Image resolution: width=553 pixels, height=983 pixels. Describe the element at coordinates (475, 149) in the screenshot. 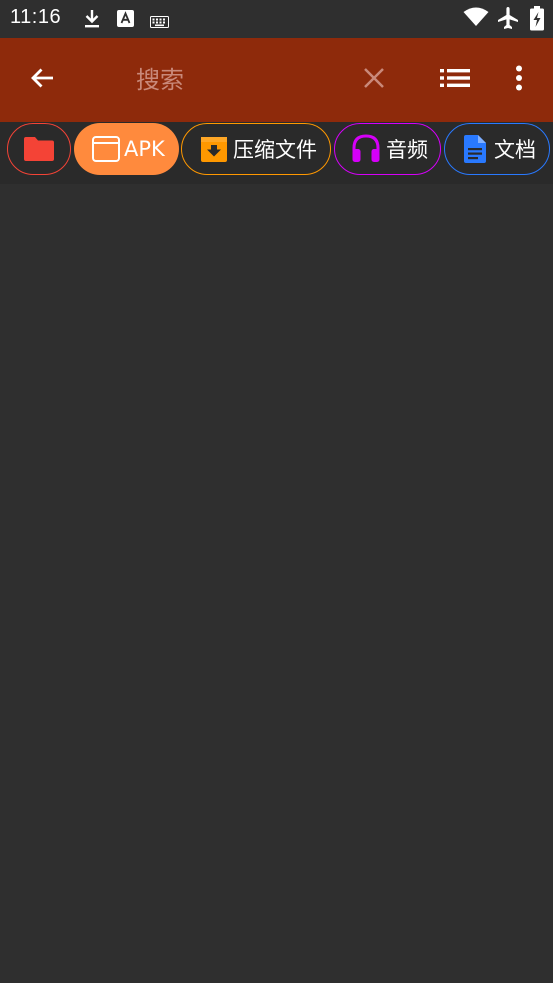

I see `document-icon` at that location.